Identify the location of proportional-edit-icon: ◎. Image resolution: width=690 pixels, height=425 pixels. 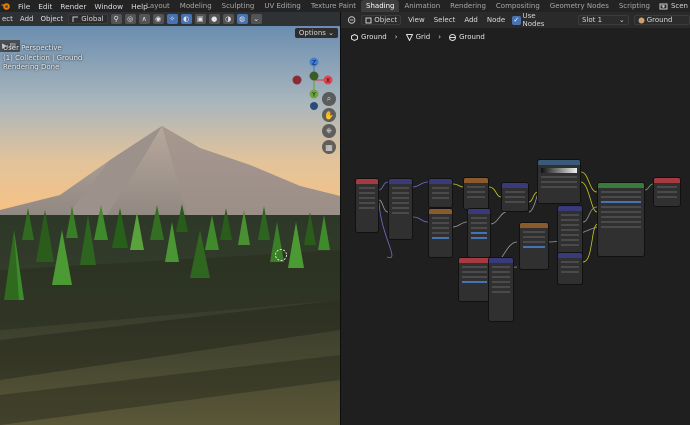
(130, 19).